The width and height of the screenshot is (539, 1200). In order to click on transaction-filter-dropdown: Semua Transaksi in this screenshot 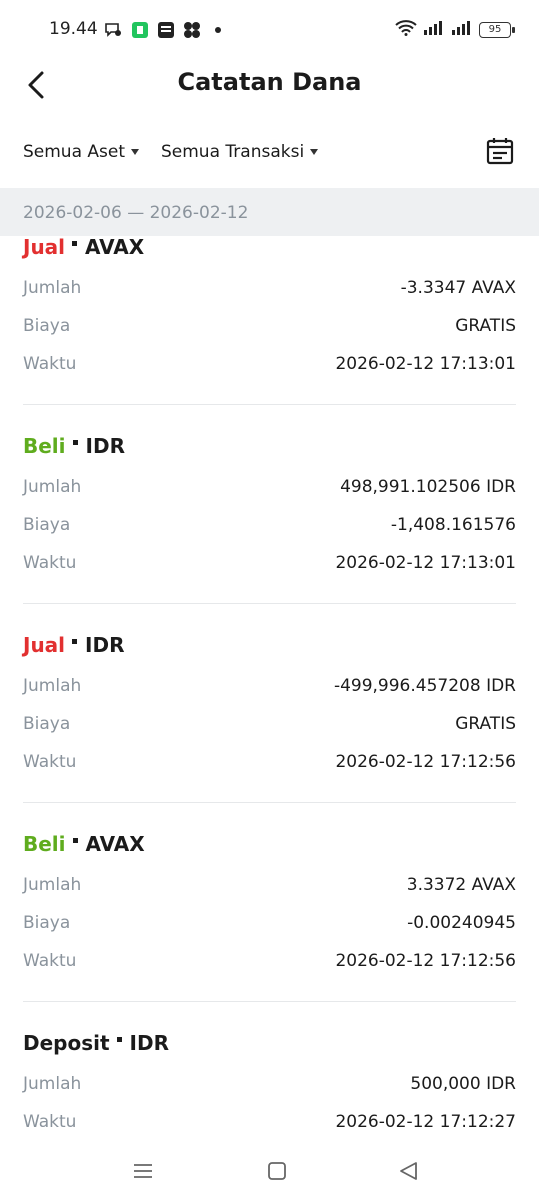, I will do `click(240, 152)`.